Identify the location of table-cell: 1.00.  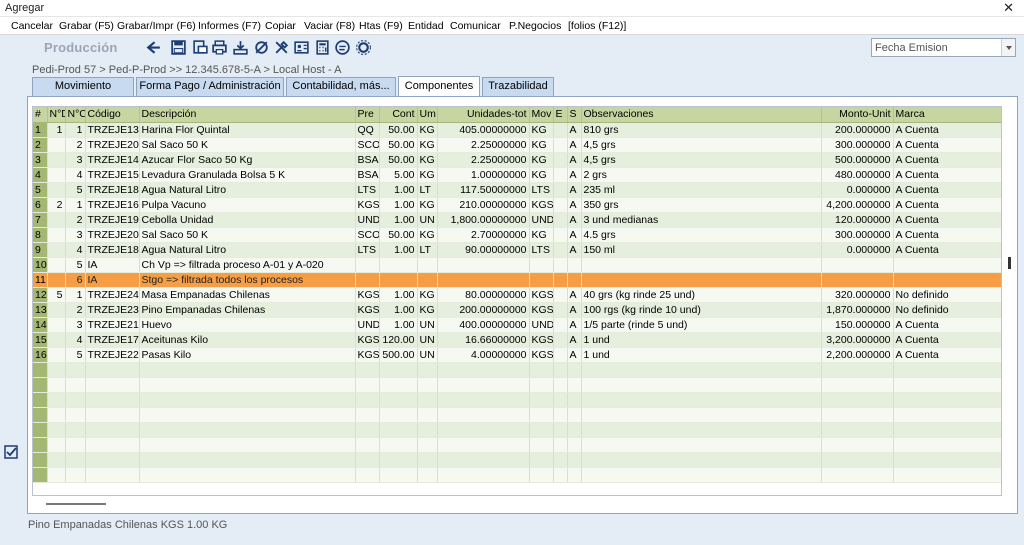
(398, 250).